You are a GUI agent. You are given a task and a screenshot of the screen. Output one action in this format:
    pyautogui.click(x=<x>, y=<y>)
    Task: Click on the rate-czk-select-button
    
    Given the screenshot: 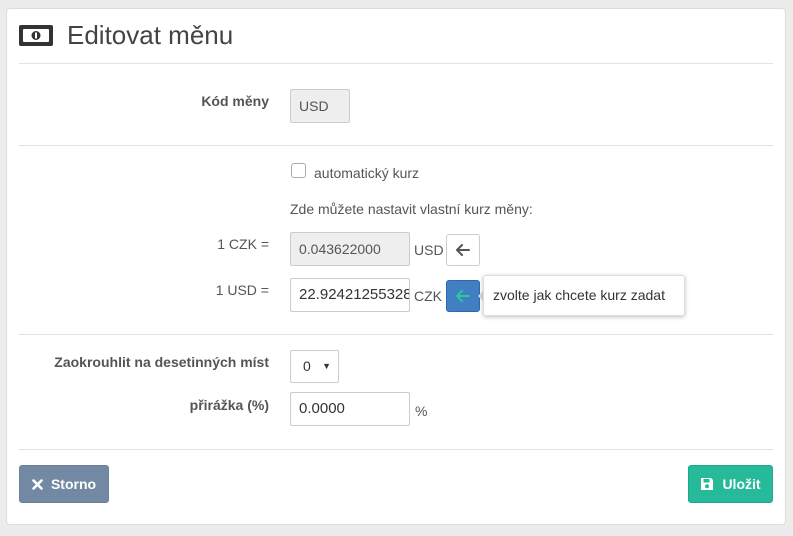 What is the action you would take?
    pyautogui.click(x=463, y=250)
    